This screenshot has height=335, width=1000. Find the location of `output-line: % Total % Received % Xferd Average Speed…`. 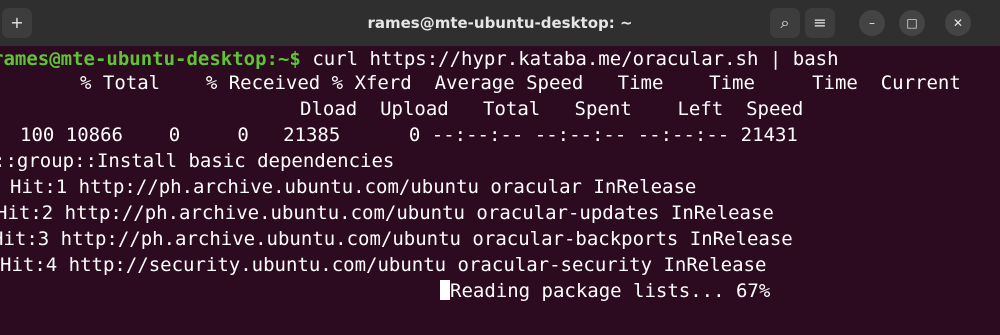

output-line: % Total % Received % Xferd Average Speed… is located at coordinates (520, 83).